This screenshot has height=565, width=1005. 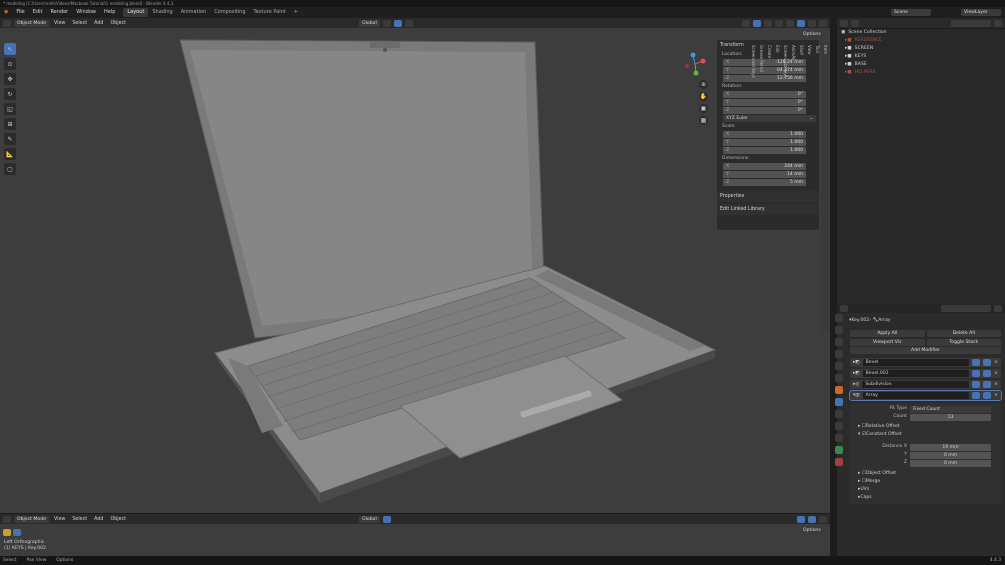 I want to click on rotate-tool-icon: ↻, so click(x=10, y=94).